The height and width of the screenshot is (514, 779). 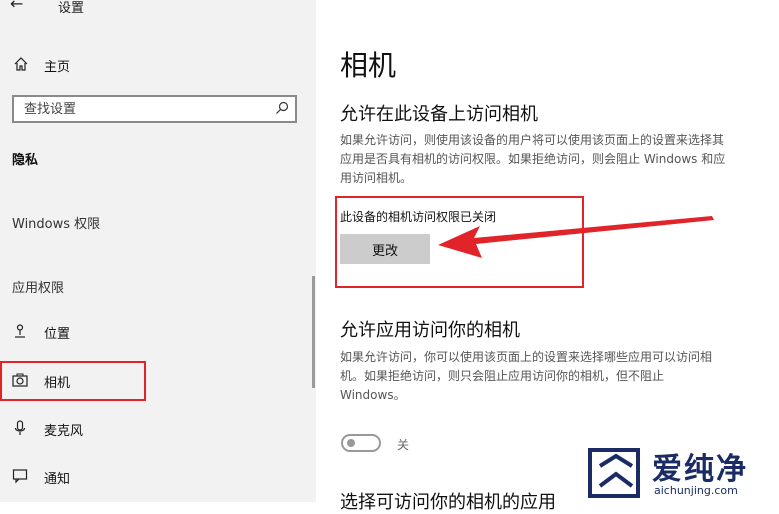 What do you see at coordinates (56, 224) in the screenshot?
I see `section-windows-permissions: Windows 权限` at bounding box center [56, 224].